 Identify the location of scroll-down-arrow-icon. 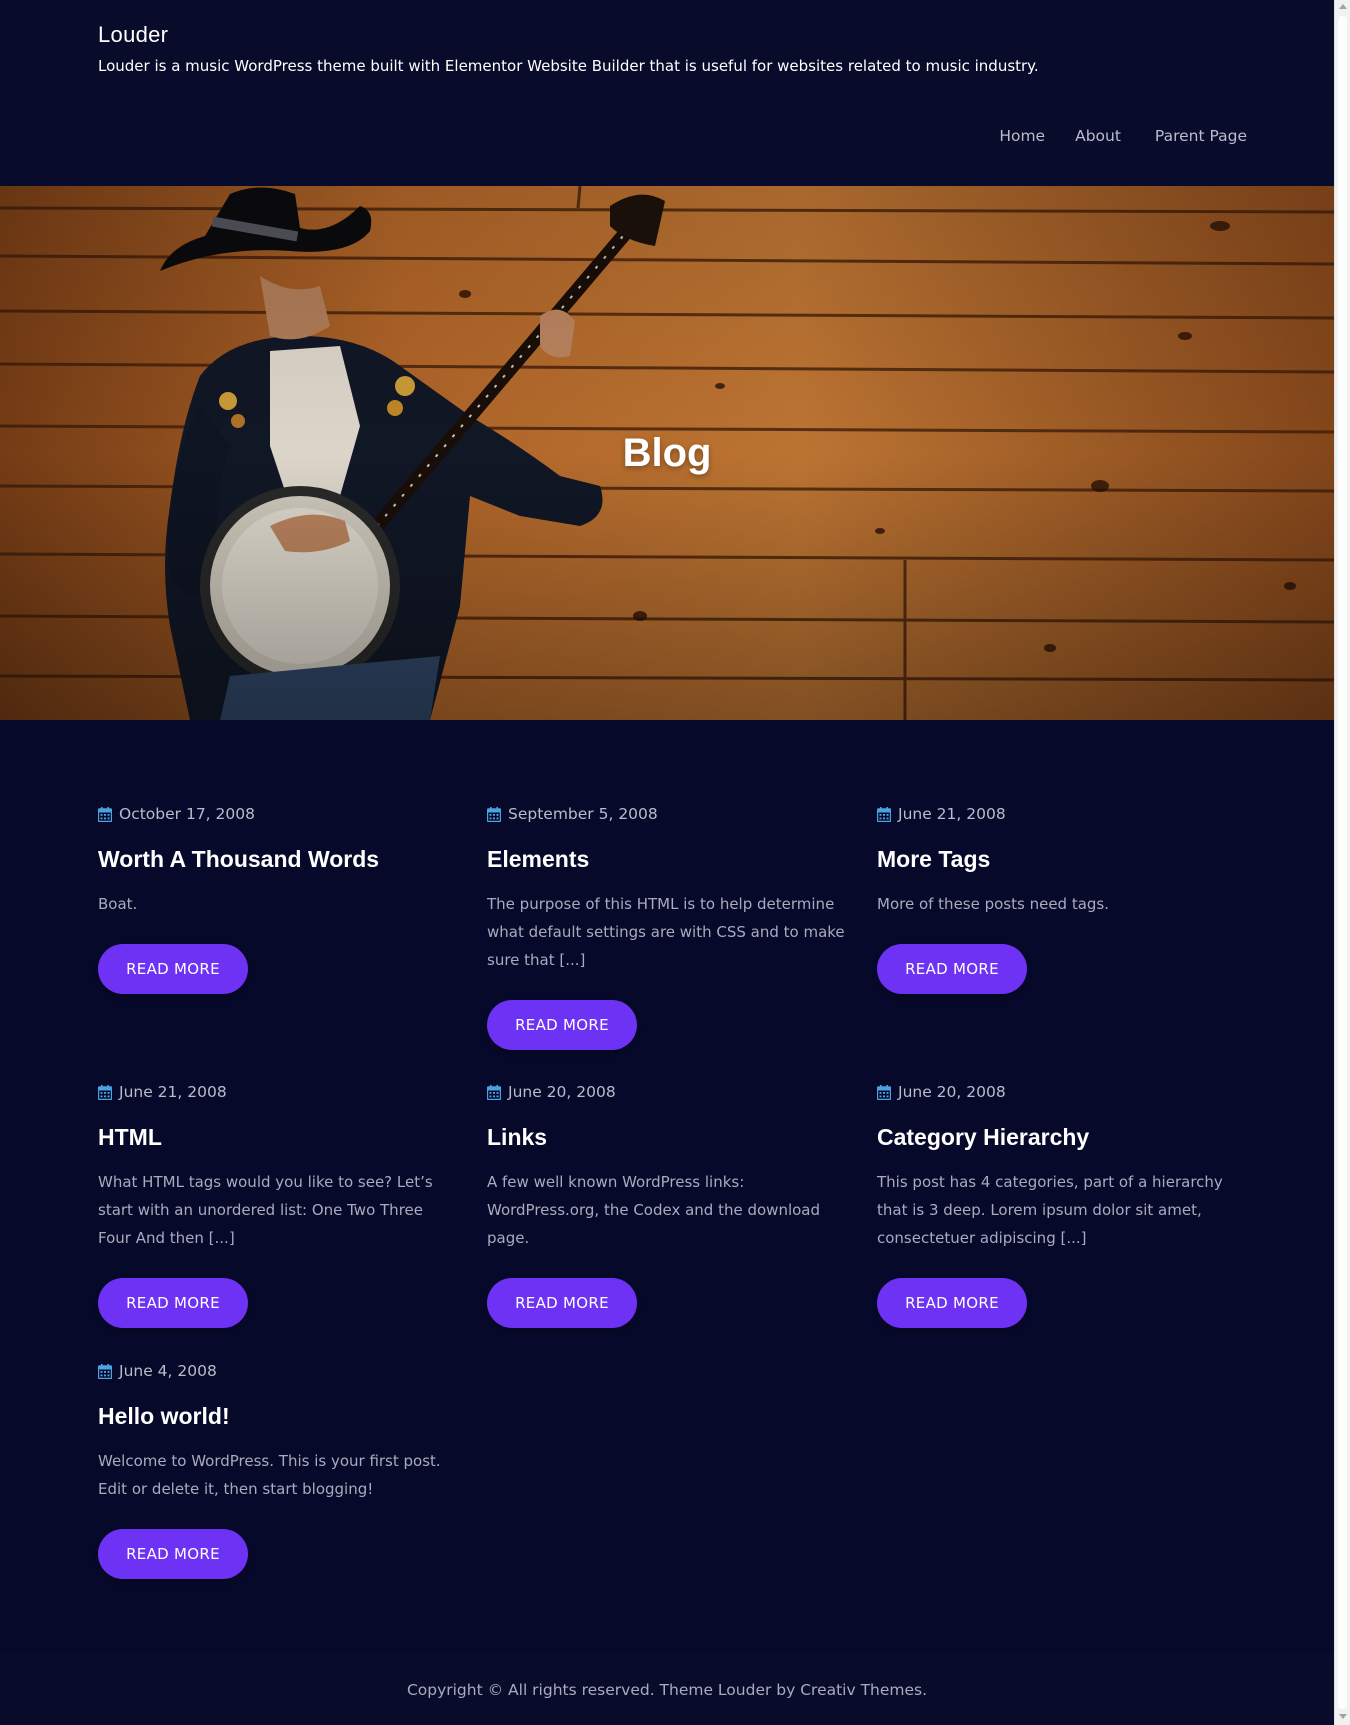
(1343, 1716).